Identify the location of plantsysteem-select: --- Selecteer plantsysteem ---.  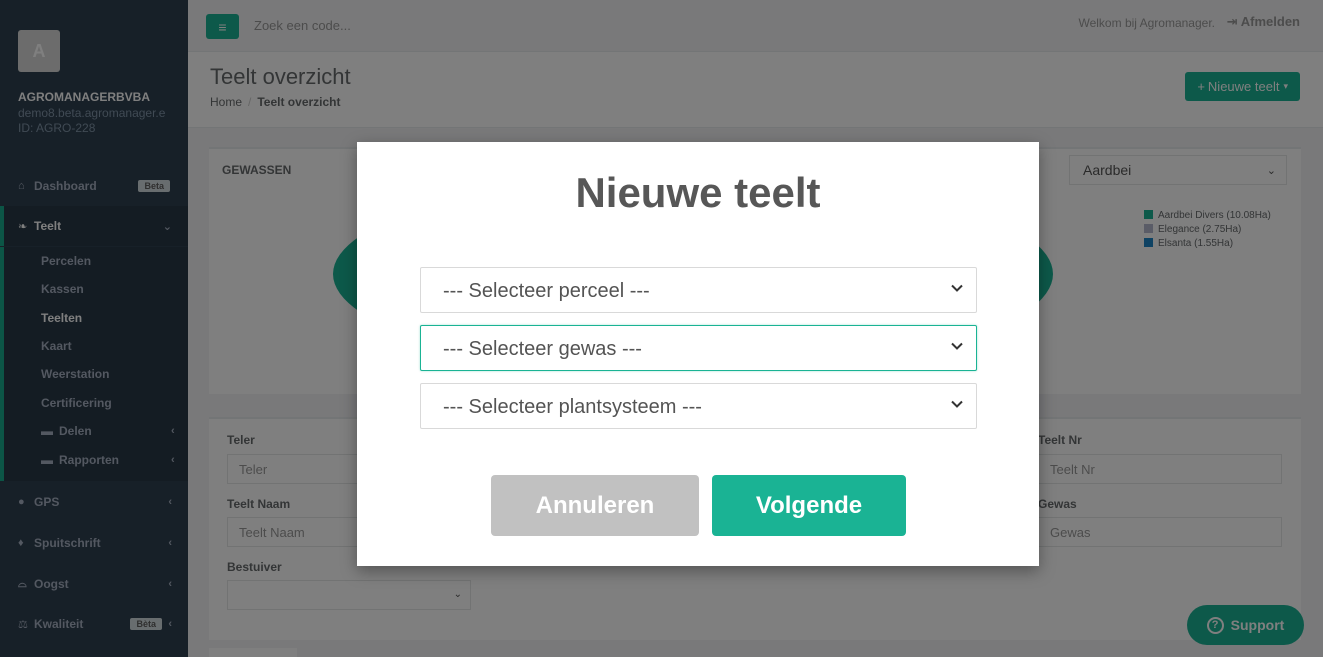
(698, 406).